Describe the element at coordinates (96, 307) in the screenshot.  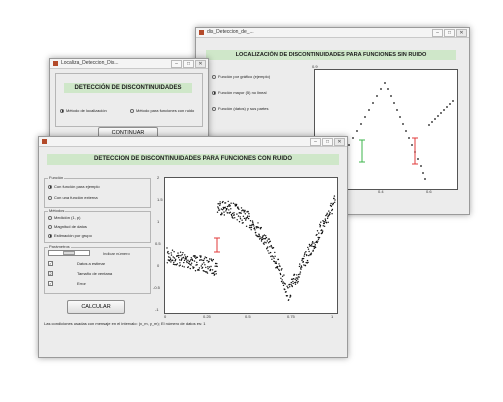
I see `calculate-button: CALCULAR` at that location.